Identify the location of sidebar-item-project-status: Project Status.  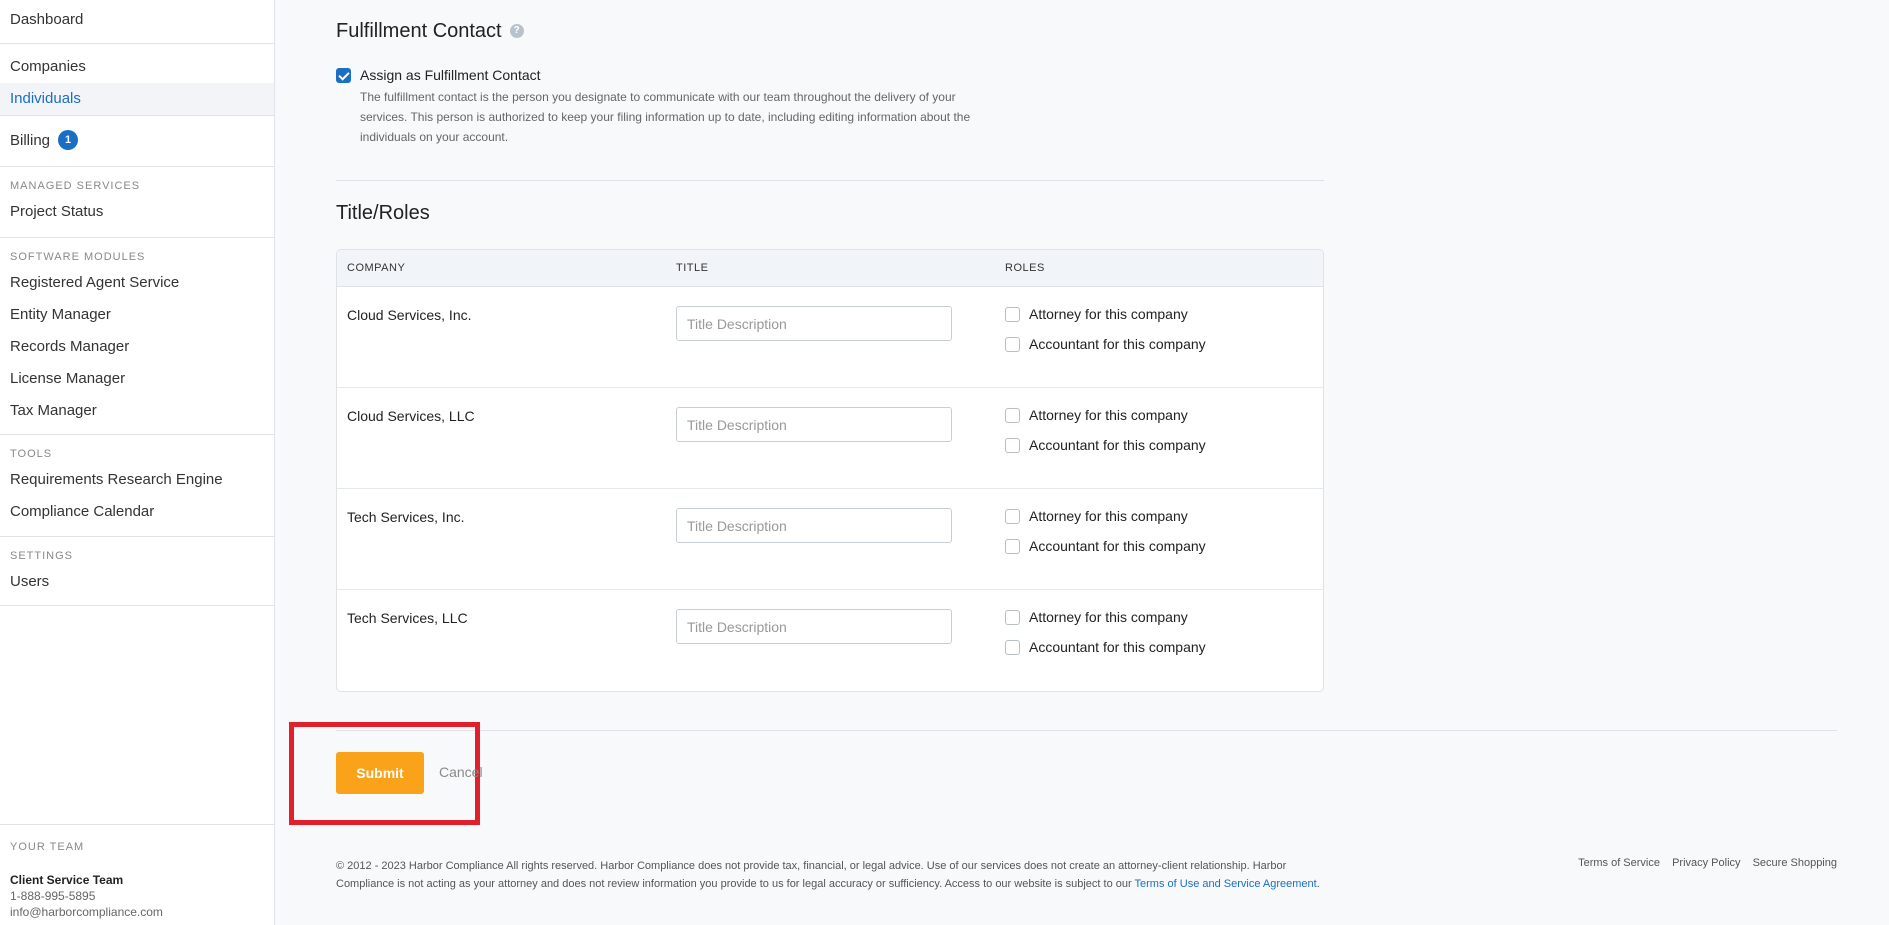
(137, 212).